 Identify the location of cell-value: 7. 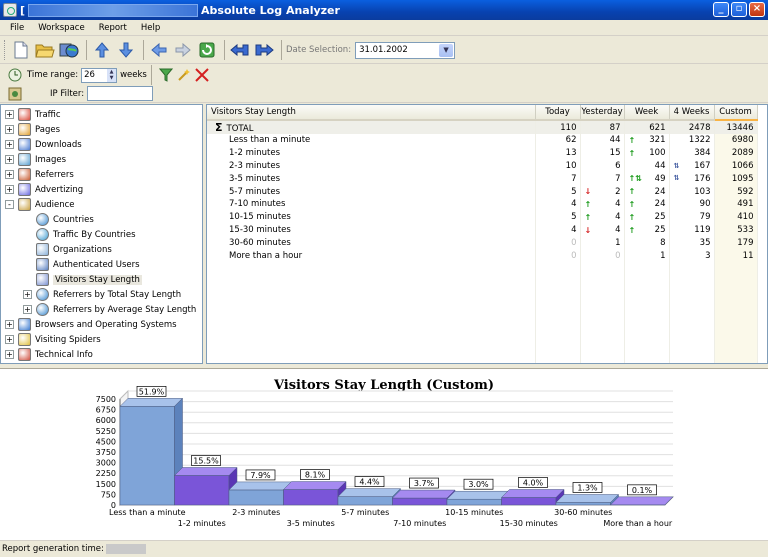
(574, 178).